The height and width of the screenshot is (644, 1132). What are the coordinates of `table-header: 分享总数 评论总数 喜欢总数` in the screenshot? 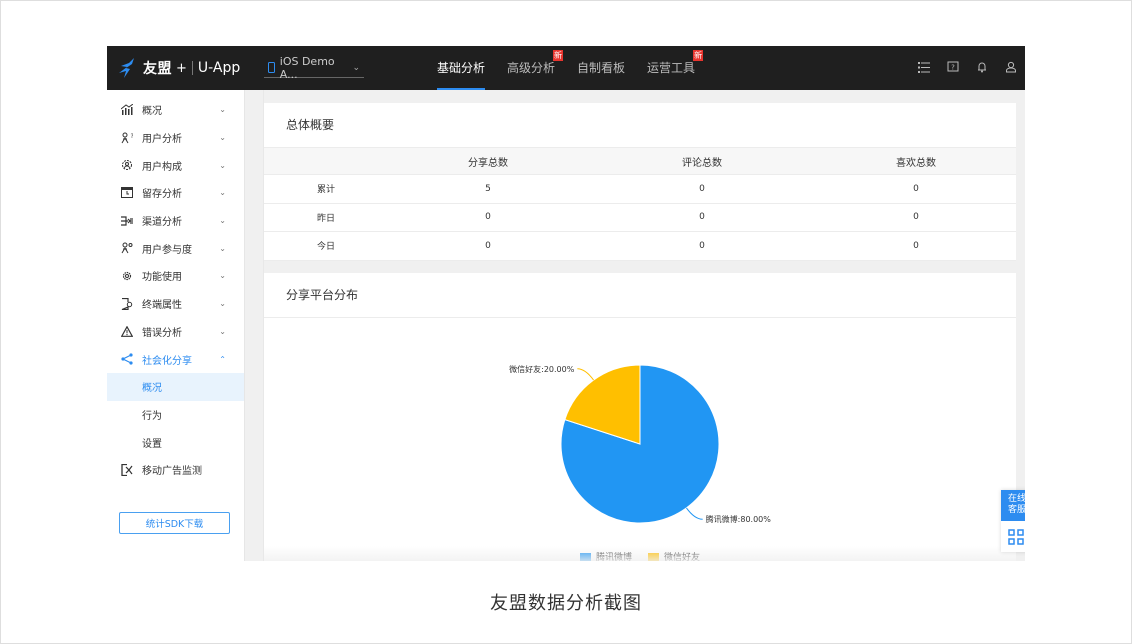 It's located at (640, 161).